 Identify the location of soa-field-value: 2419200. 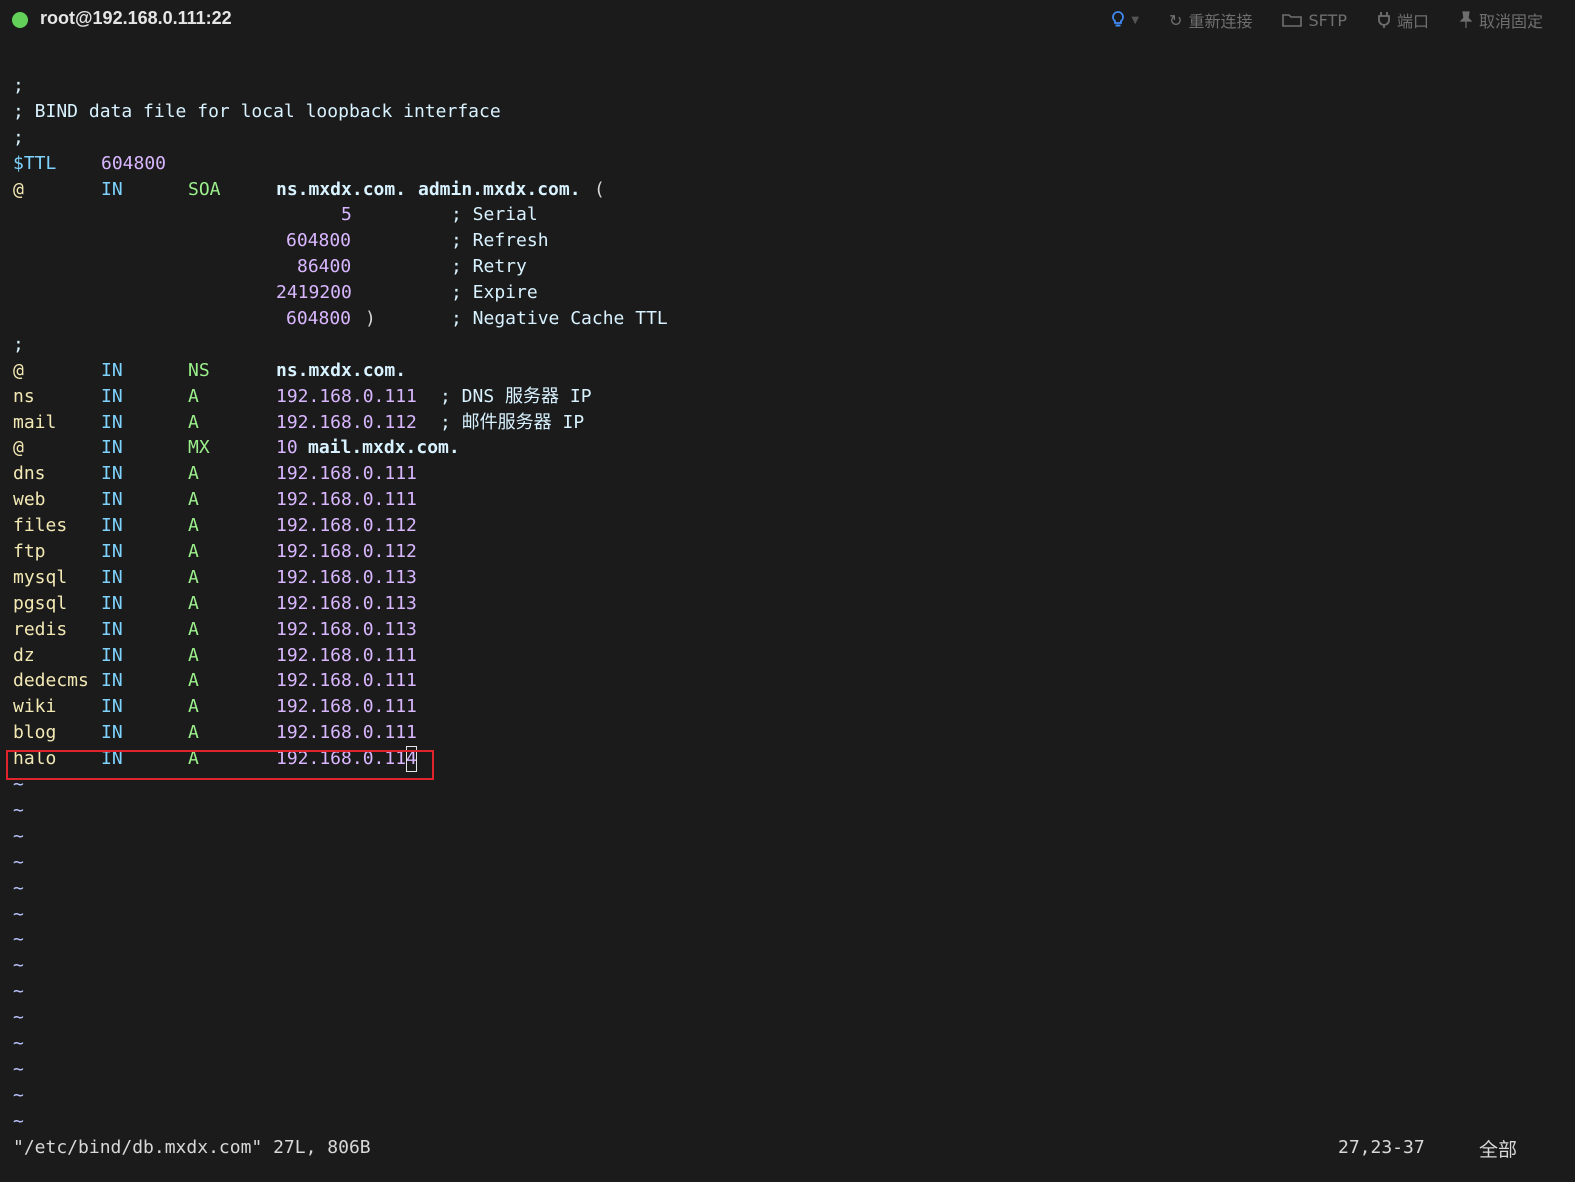
(314, 293).